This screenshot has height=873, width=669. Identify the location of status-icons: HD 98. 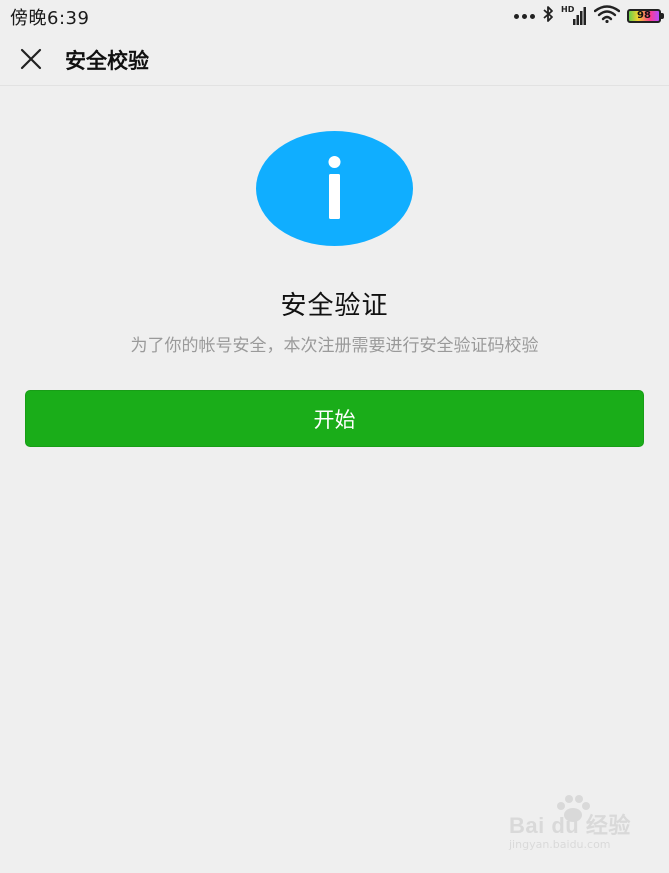
(589, 16).